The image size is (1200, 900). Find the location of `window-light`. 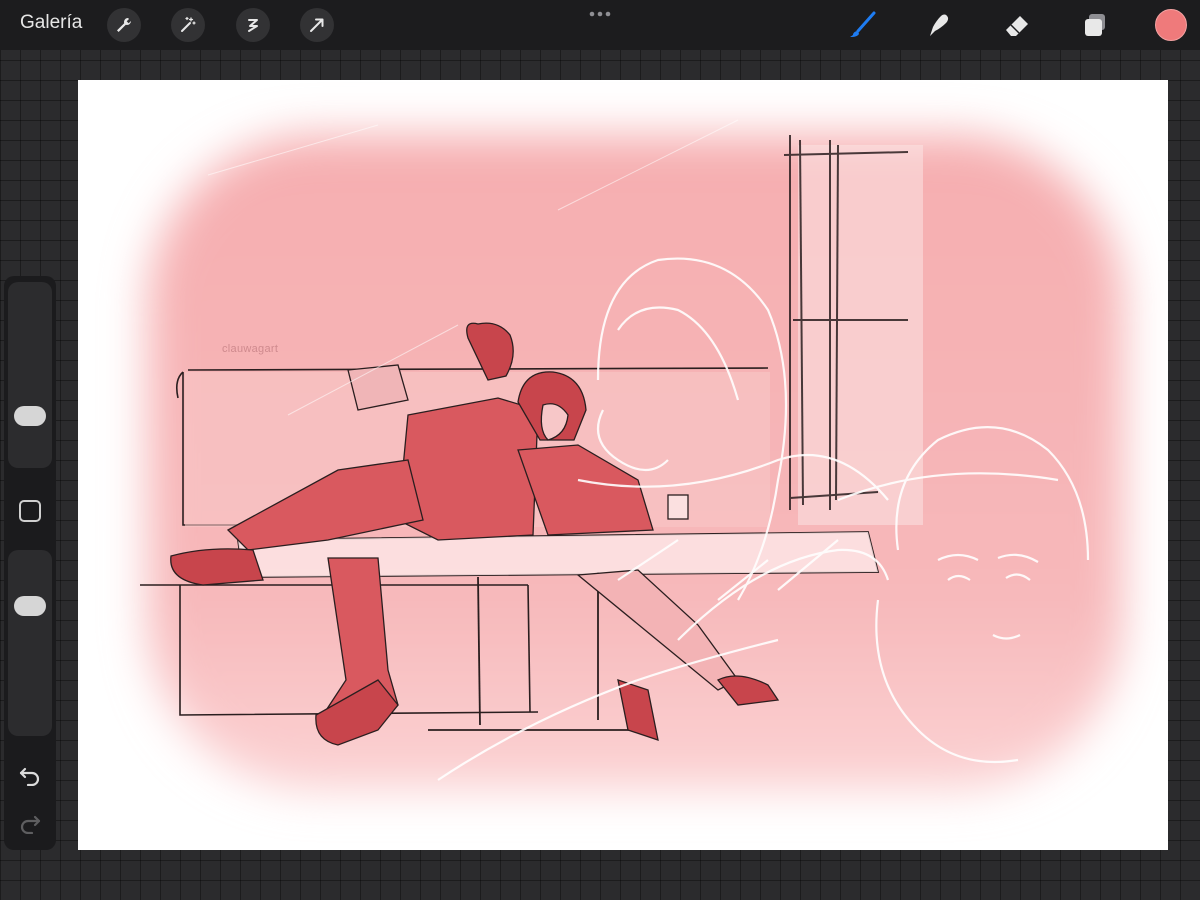

window-light is located at coordinates (860, 335).